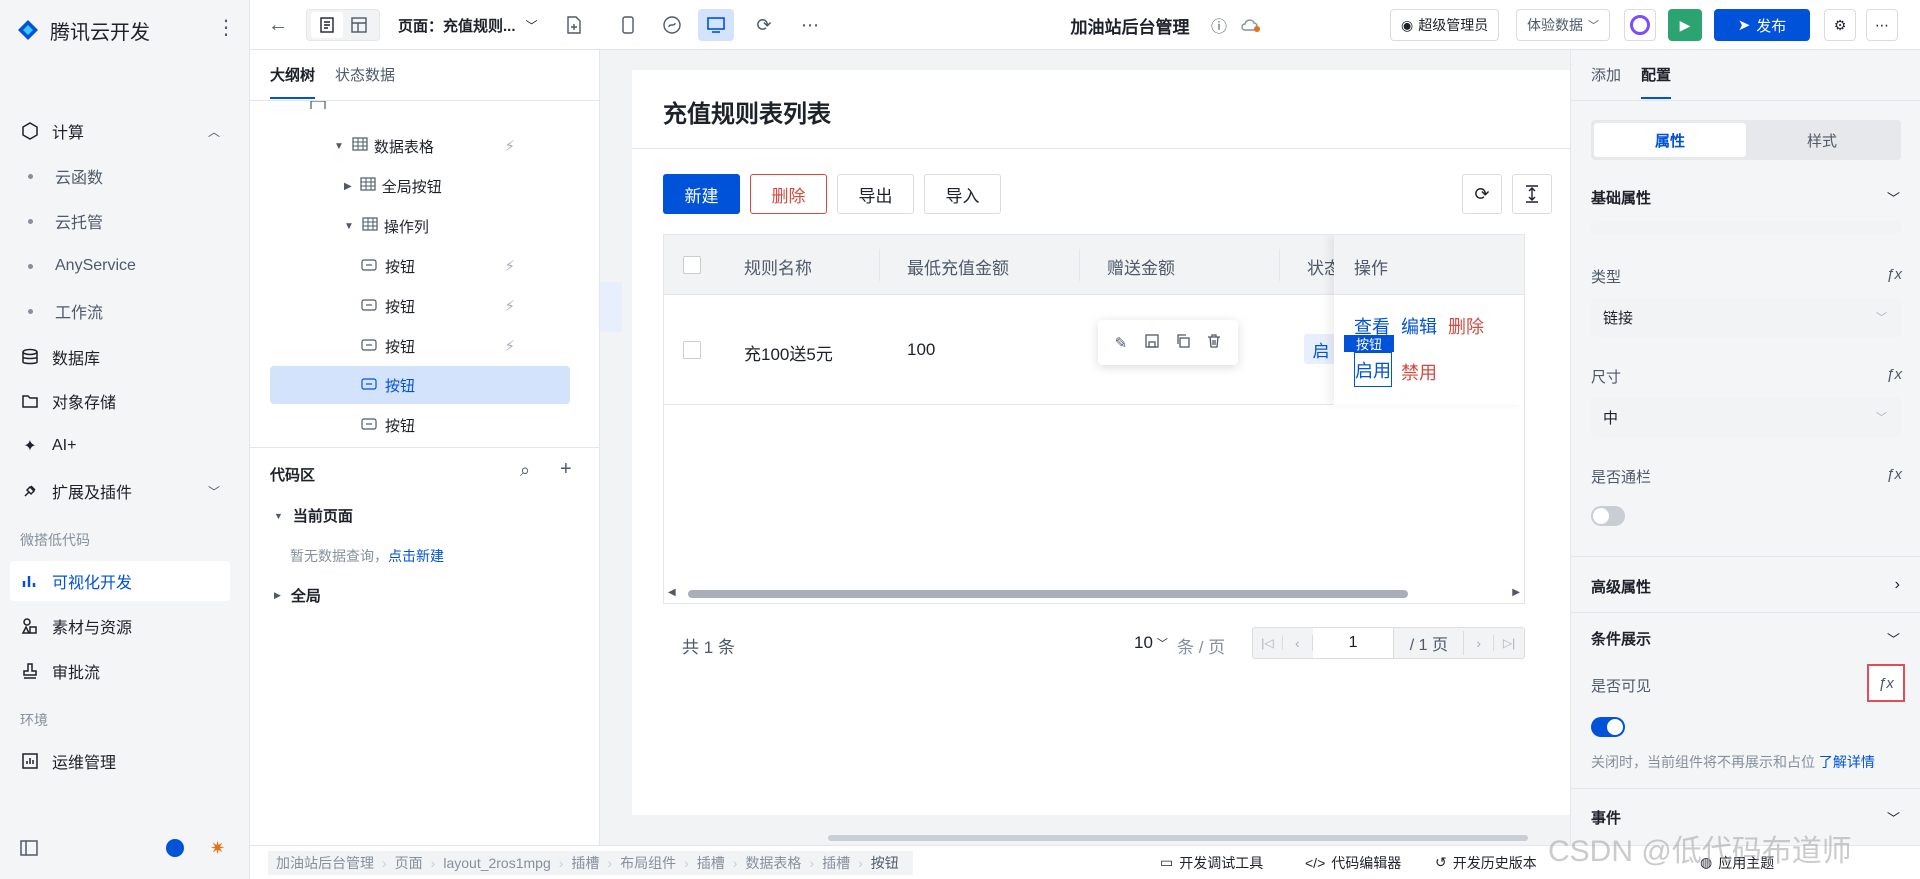  I want to click on global-group: ▶ 全局, so click(297, 595).